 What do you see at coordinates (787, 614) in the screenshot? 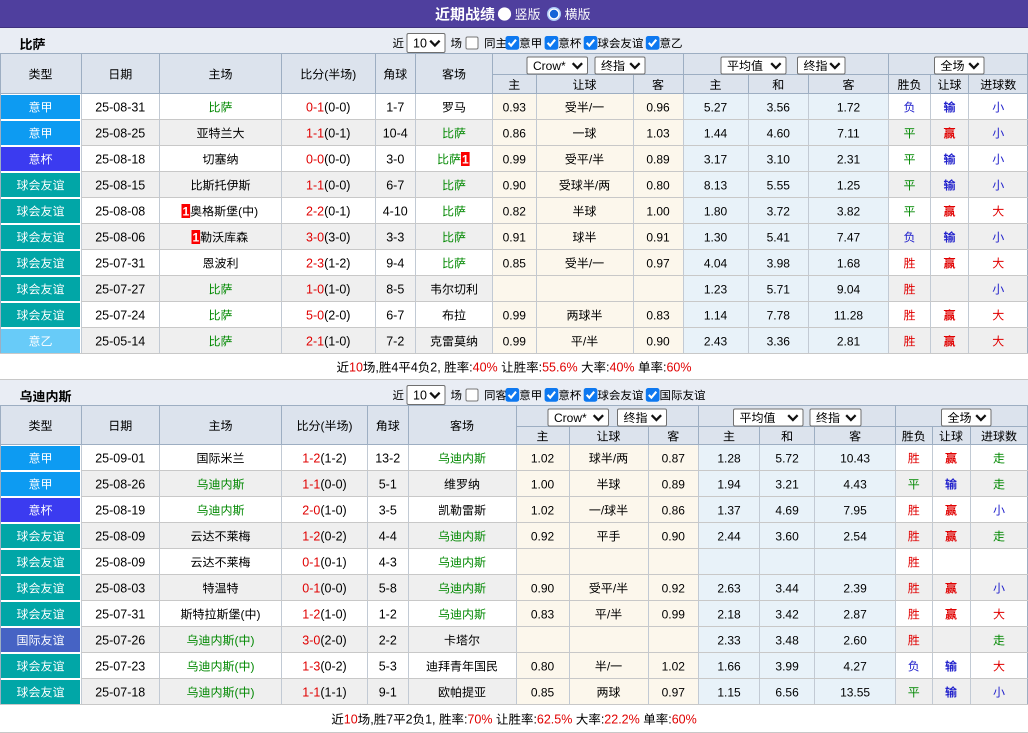
I see `svg-text: 3.42` at bounding box center [787, 614].